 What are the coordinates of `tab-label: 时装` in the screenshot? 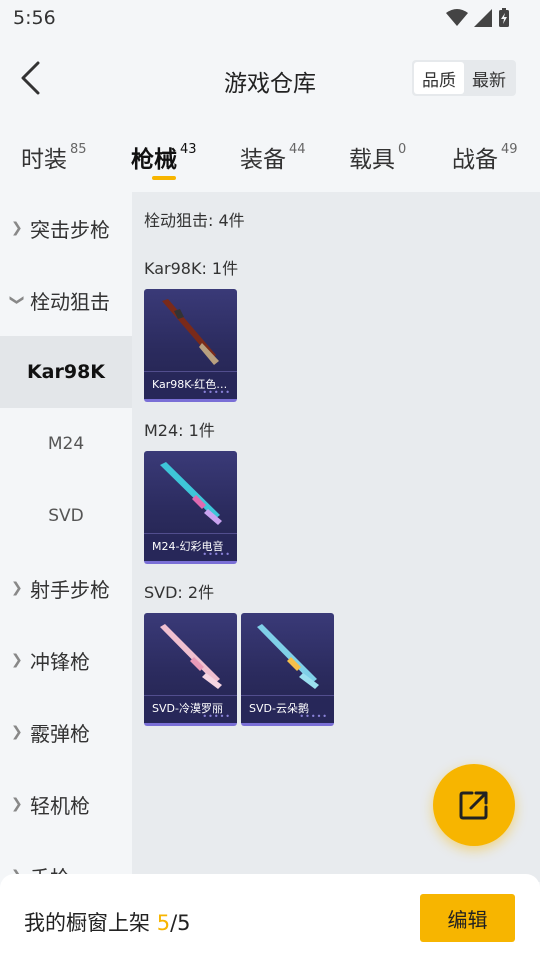 It's located at (44, 160).